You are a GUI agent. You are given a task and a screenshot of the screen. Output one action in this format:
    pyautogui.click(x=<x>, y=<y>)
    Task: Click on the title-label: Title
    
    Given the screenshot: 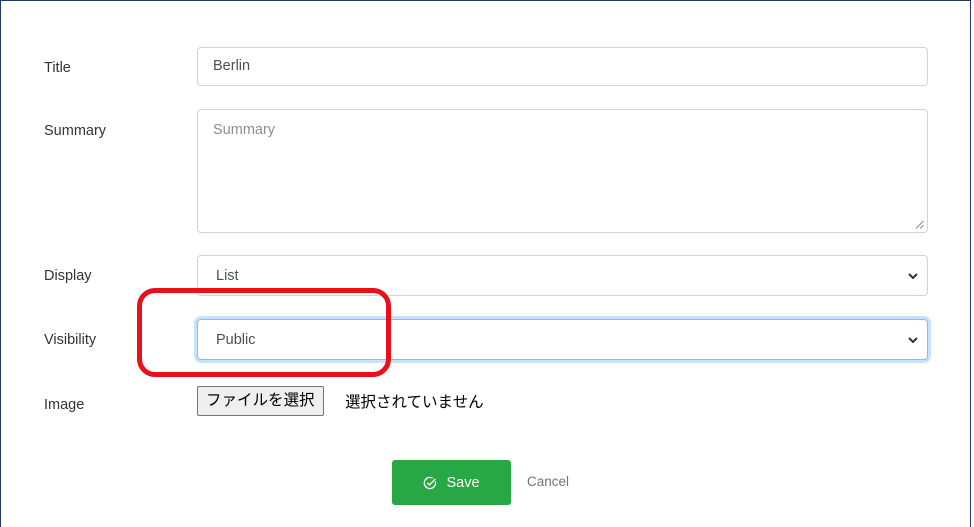 What is the action you would take?
    pyautogui.click(x=57, y=68)
    